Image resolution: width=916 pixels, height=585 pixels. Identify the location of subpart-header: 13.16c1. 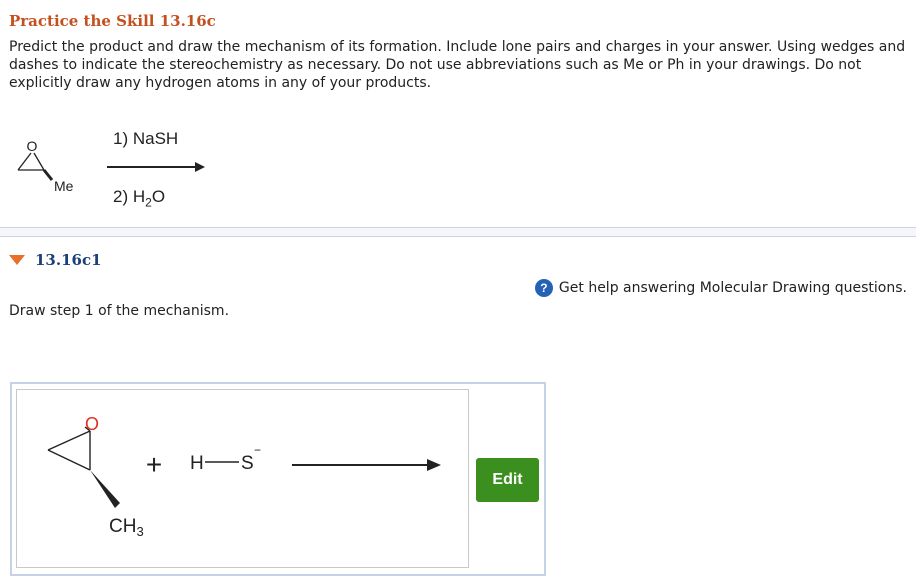
(55, 260).